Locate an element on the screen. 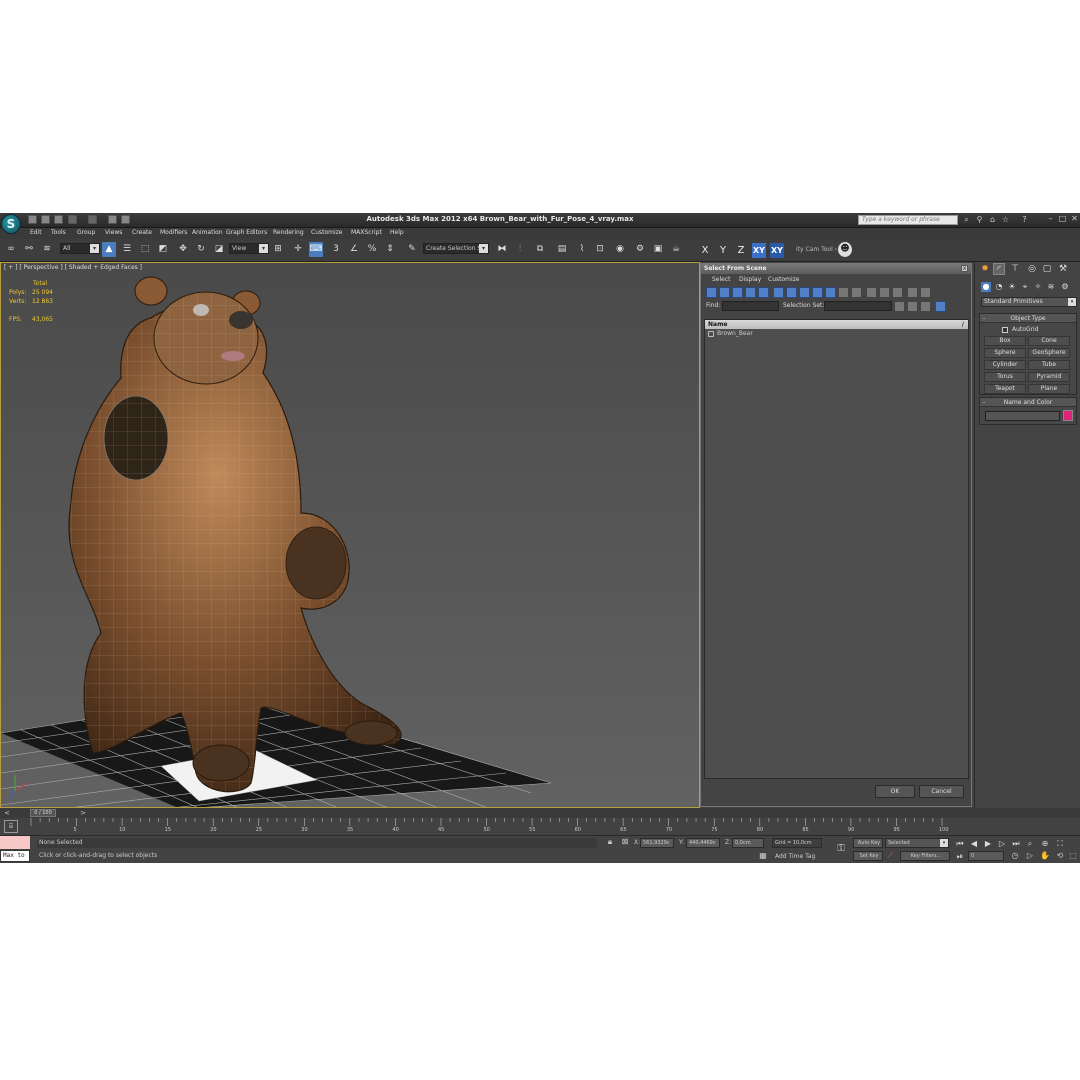 This screenshot has height=1080, width=1080. sphere-button: Sphere is located at coordinates (1005, 353).